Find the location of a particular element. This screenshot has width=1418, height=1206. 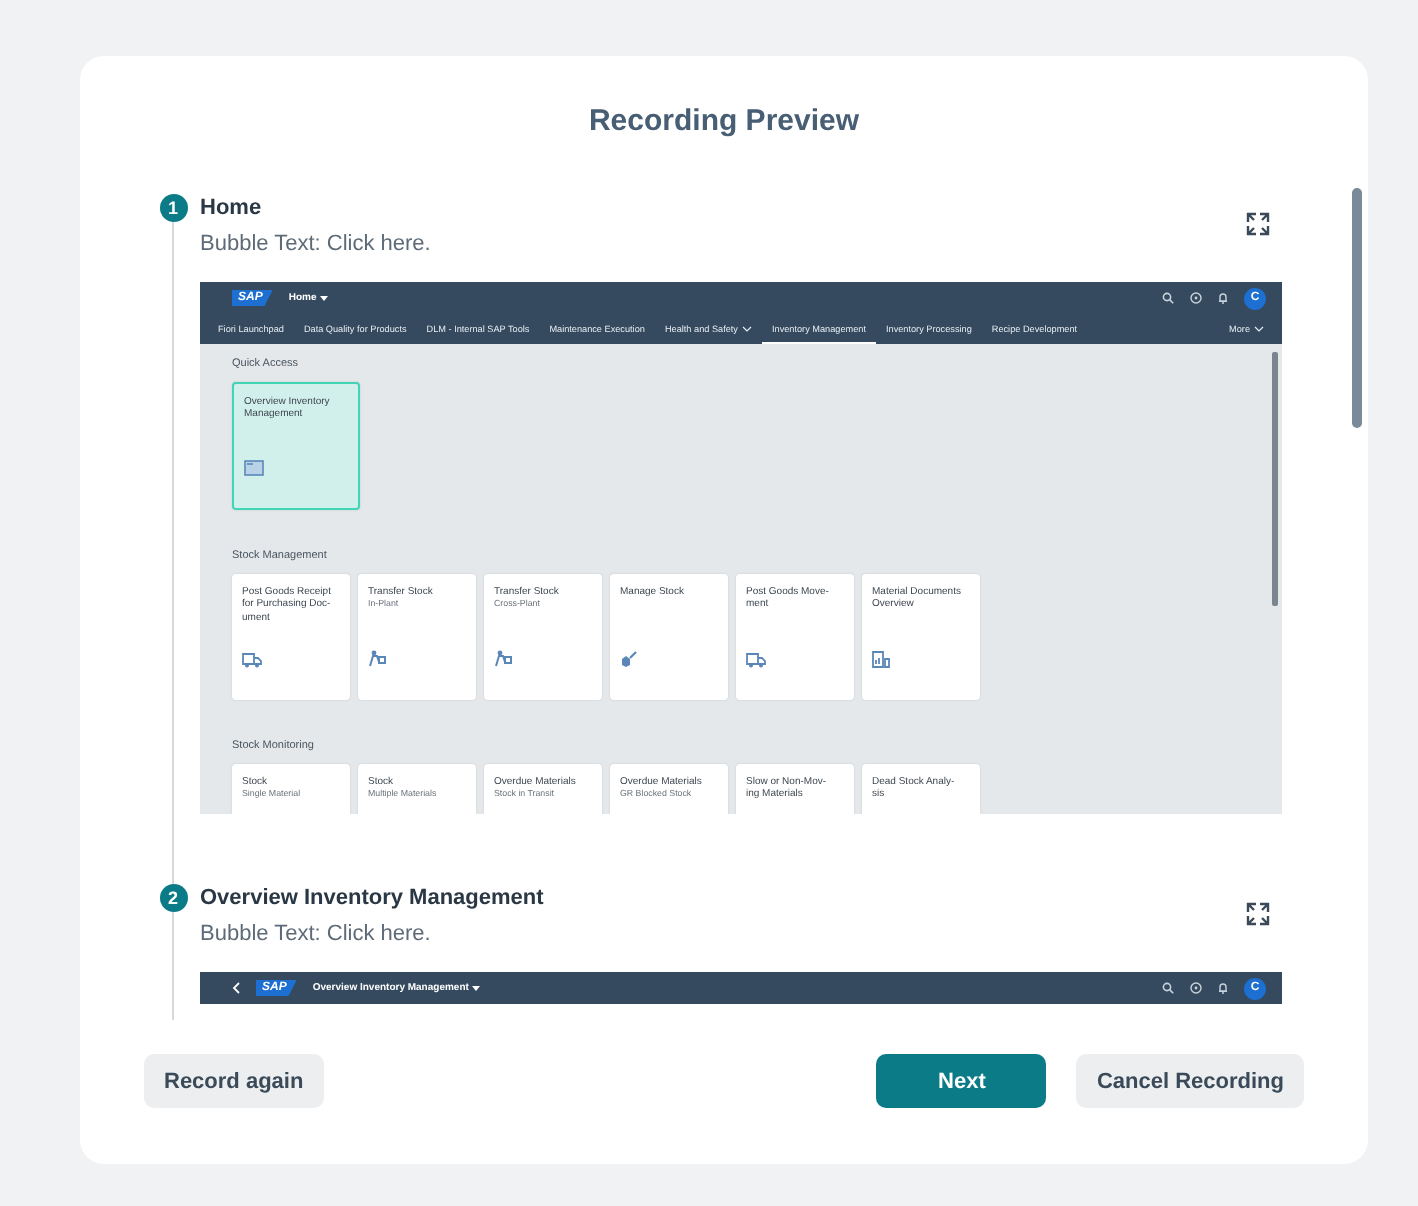

dialog-title: Recording Preview is located at coordinates (724, 123).